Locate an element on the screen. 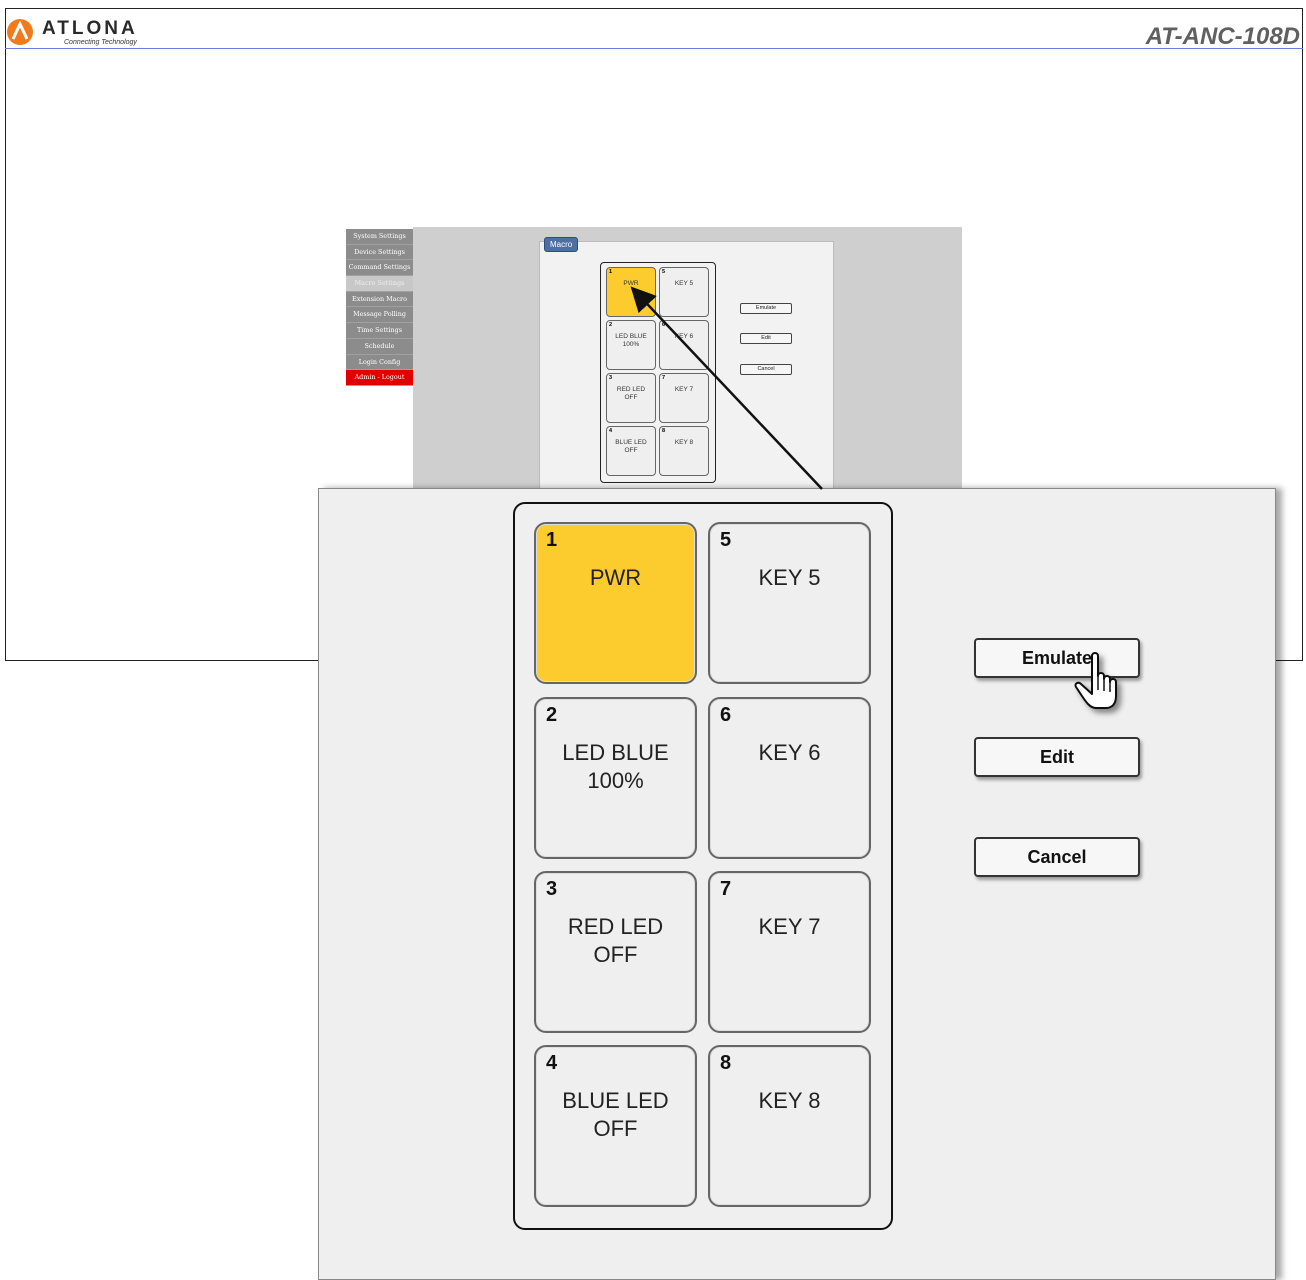  small-key-label: KEY 7 is located at coordinates (684, 389).